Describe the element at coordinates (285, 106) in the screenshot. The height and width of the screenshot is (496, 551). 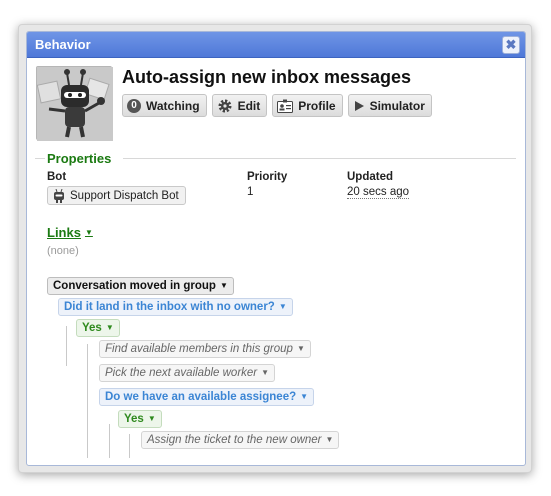
I see `id-card-icon` at that location.